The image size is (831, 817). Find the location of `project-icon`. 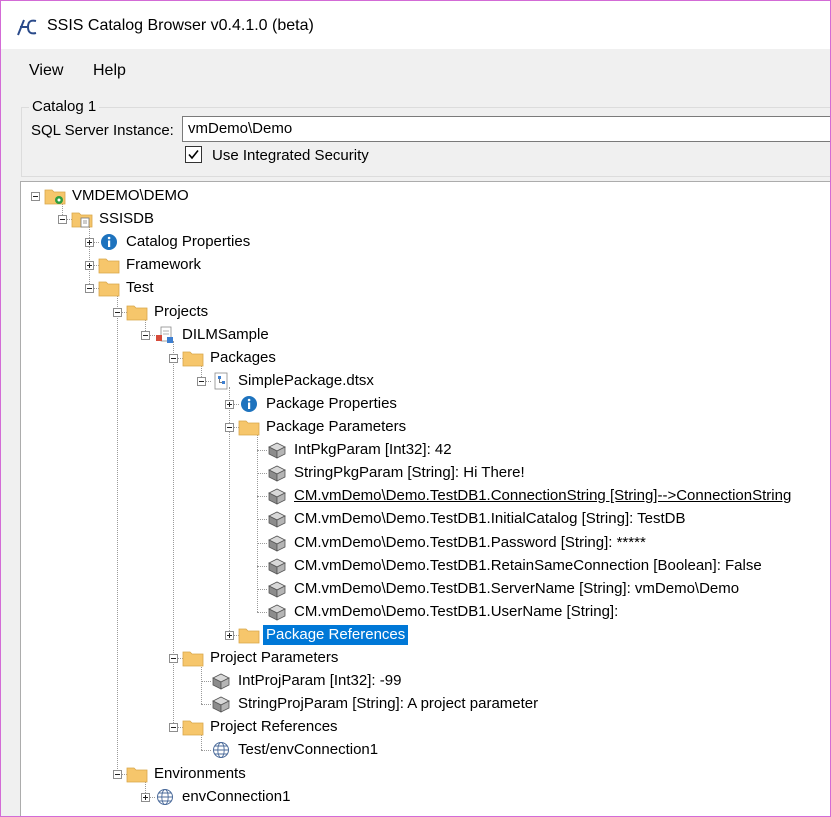

project-icon is located at coordinates (165, 335).